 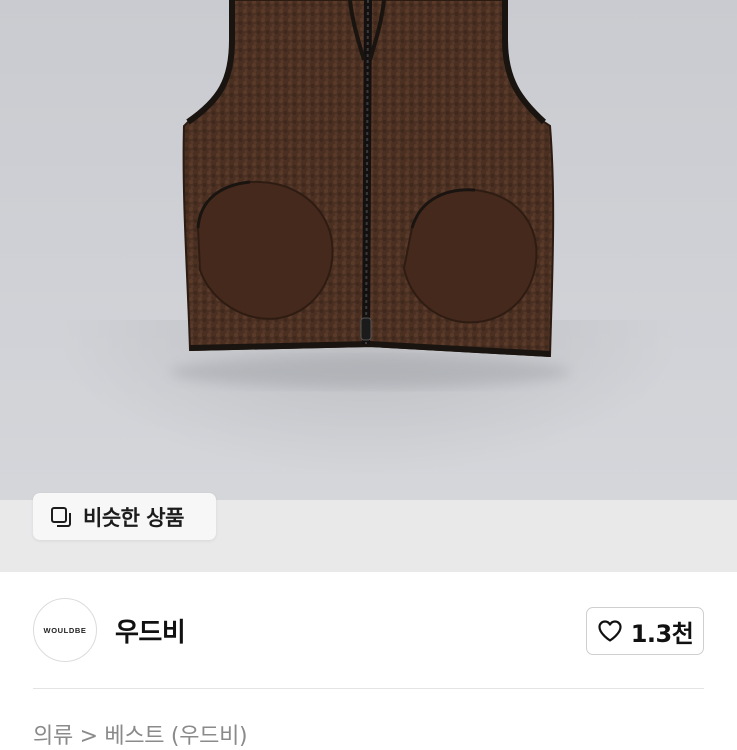 I want to click on similar-products-label: 비슷한 상품, so click(x=133, y=517).